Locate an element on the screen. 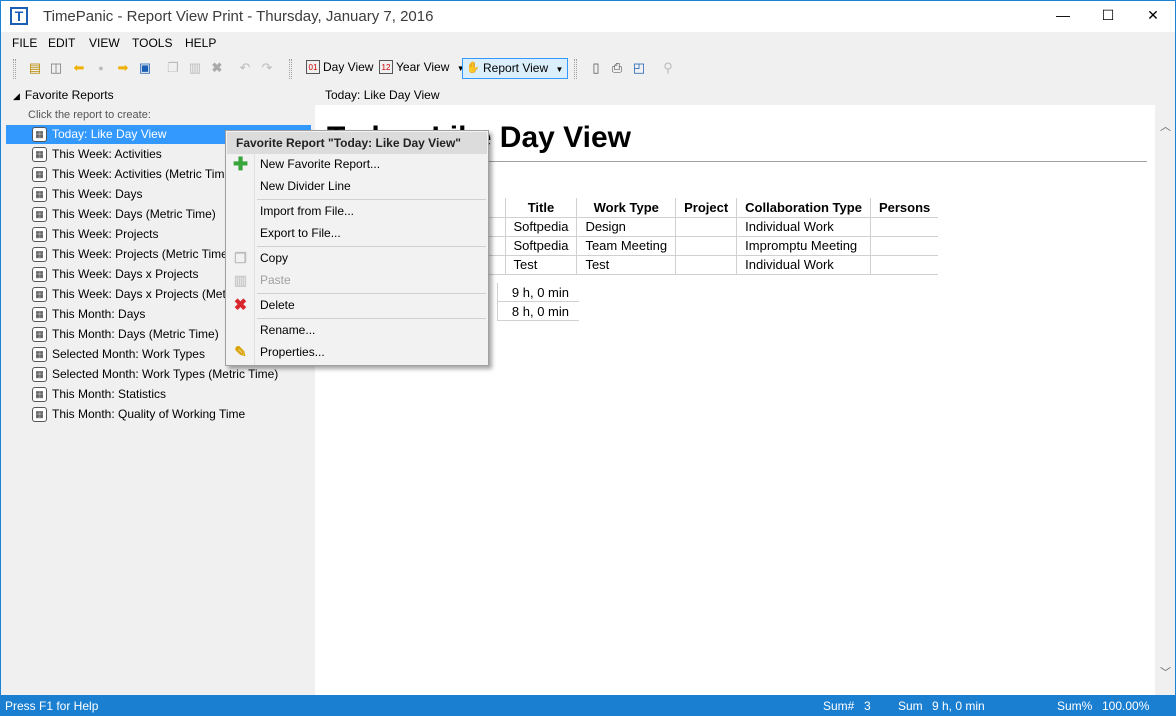 Image resolution: width=1176 pixels, height=716 pixels. new-divider-line-item: New Divider Line is located at coordinates (357, 186).